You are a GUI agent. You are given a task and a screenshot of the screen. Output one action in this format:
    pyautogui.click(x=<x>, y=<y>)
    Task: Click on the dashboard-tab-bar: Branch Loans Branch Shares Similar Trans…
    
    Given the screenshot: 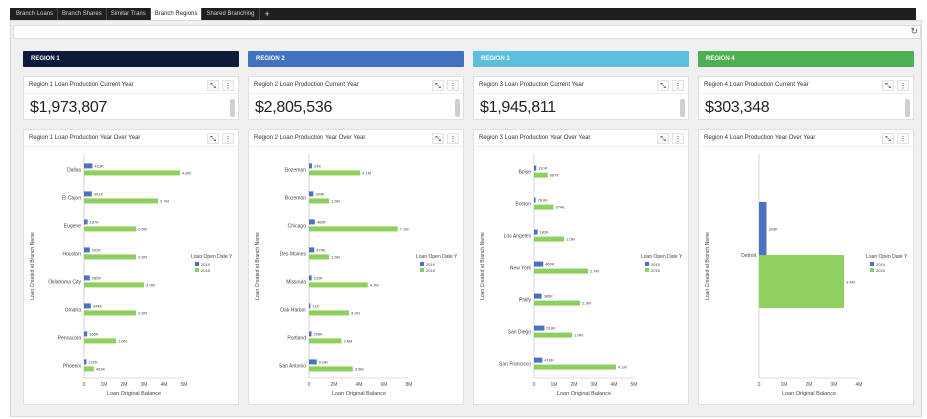 What is the action you would take?
    pyautogui.click(x=463, y=14)
    